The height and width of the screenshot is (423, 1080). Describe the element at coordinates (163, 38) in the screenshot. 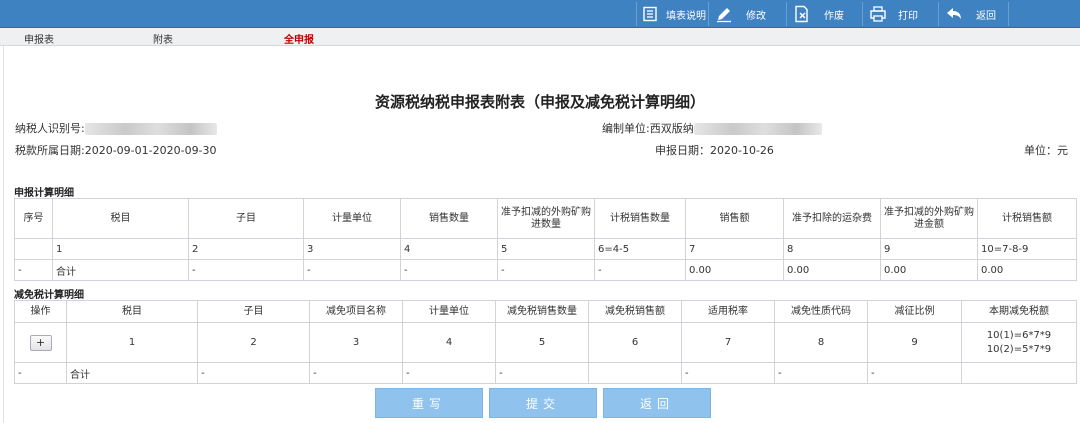

I see `tab-attachment: 附表` at that location.